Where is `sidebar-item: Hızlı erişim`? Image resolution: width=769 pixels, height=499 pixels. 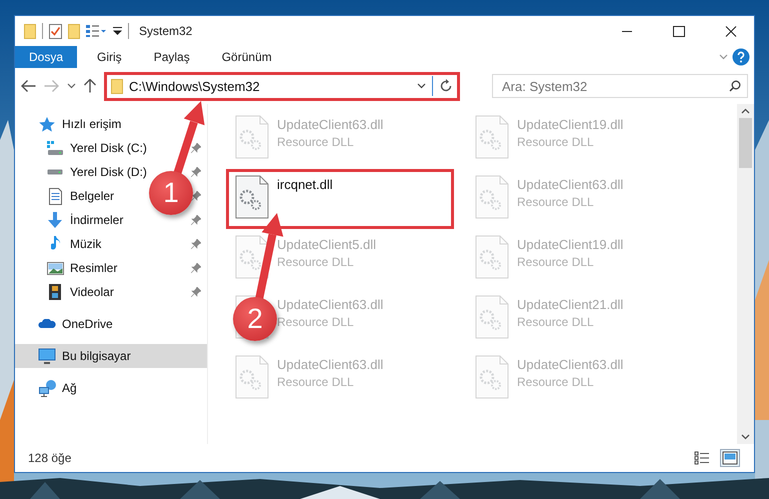 sidebar-item: Hızlı erişim is located at coordinates (92, 124).